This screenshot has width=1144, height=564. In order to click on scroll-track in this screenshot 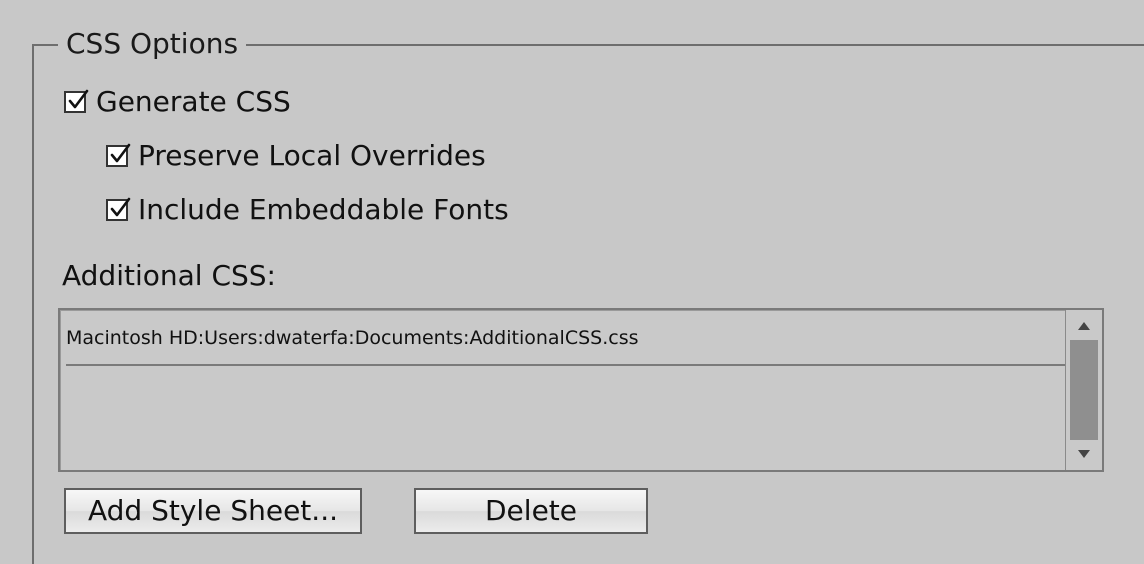, I will do `click(1084, 390)`.